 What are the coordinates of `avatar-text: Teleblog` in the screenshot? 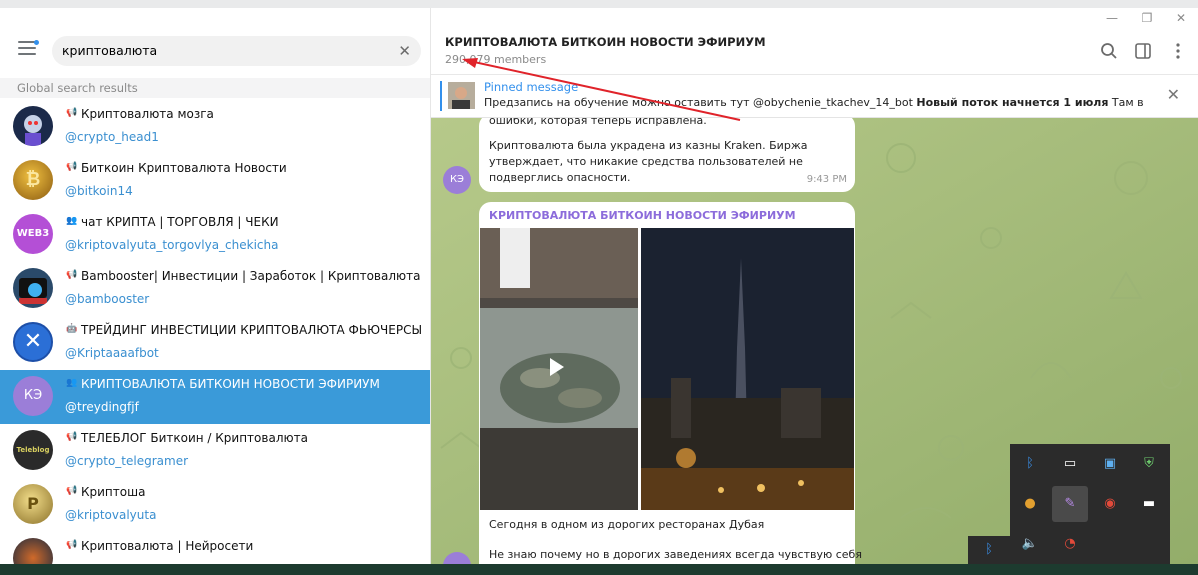 It's located at (33, 450).